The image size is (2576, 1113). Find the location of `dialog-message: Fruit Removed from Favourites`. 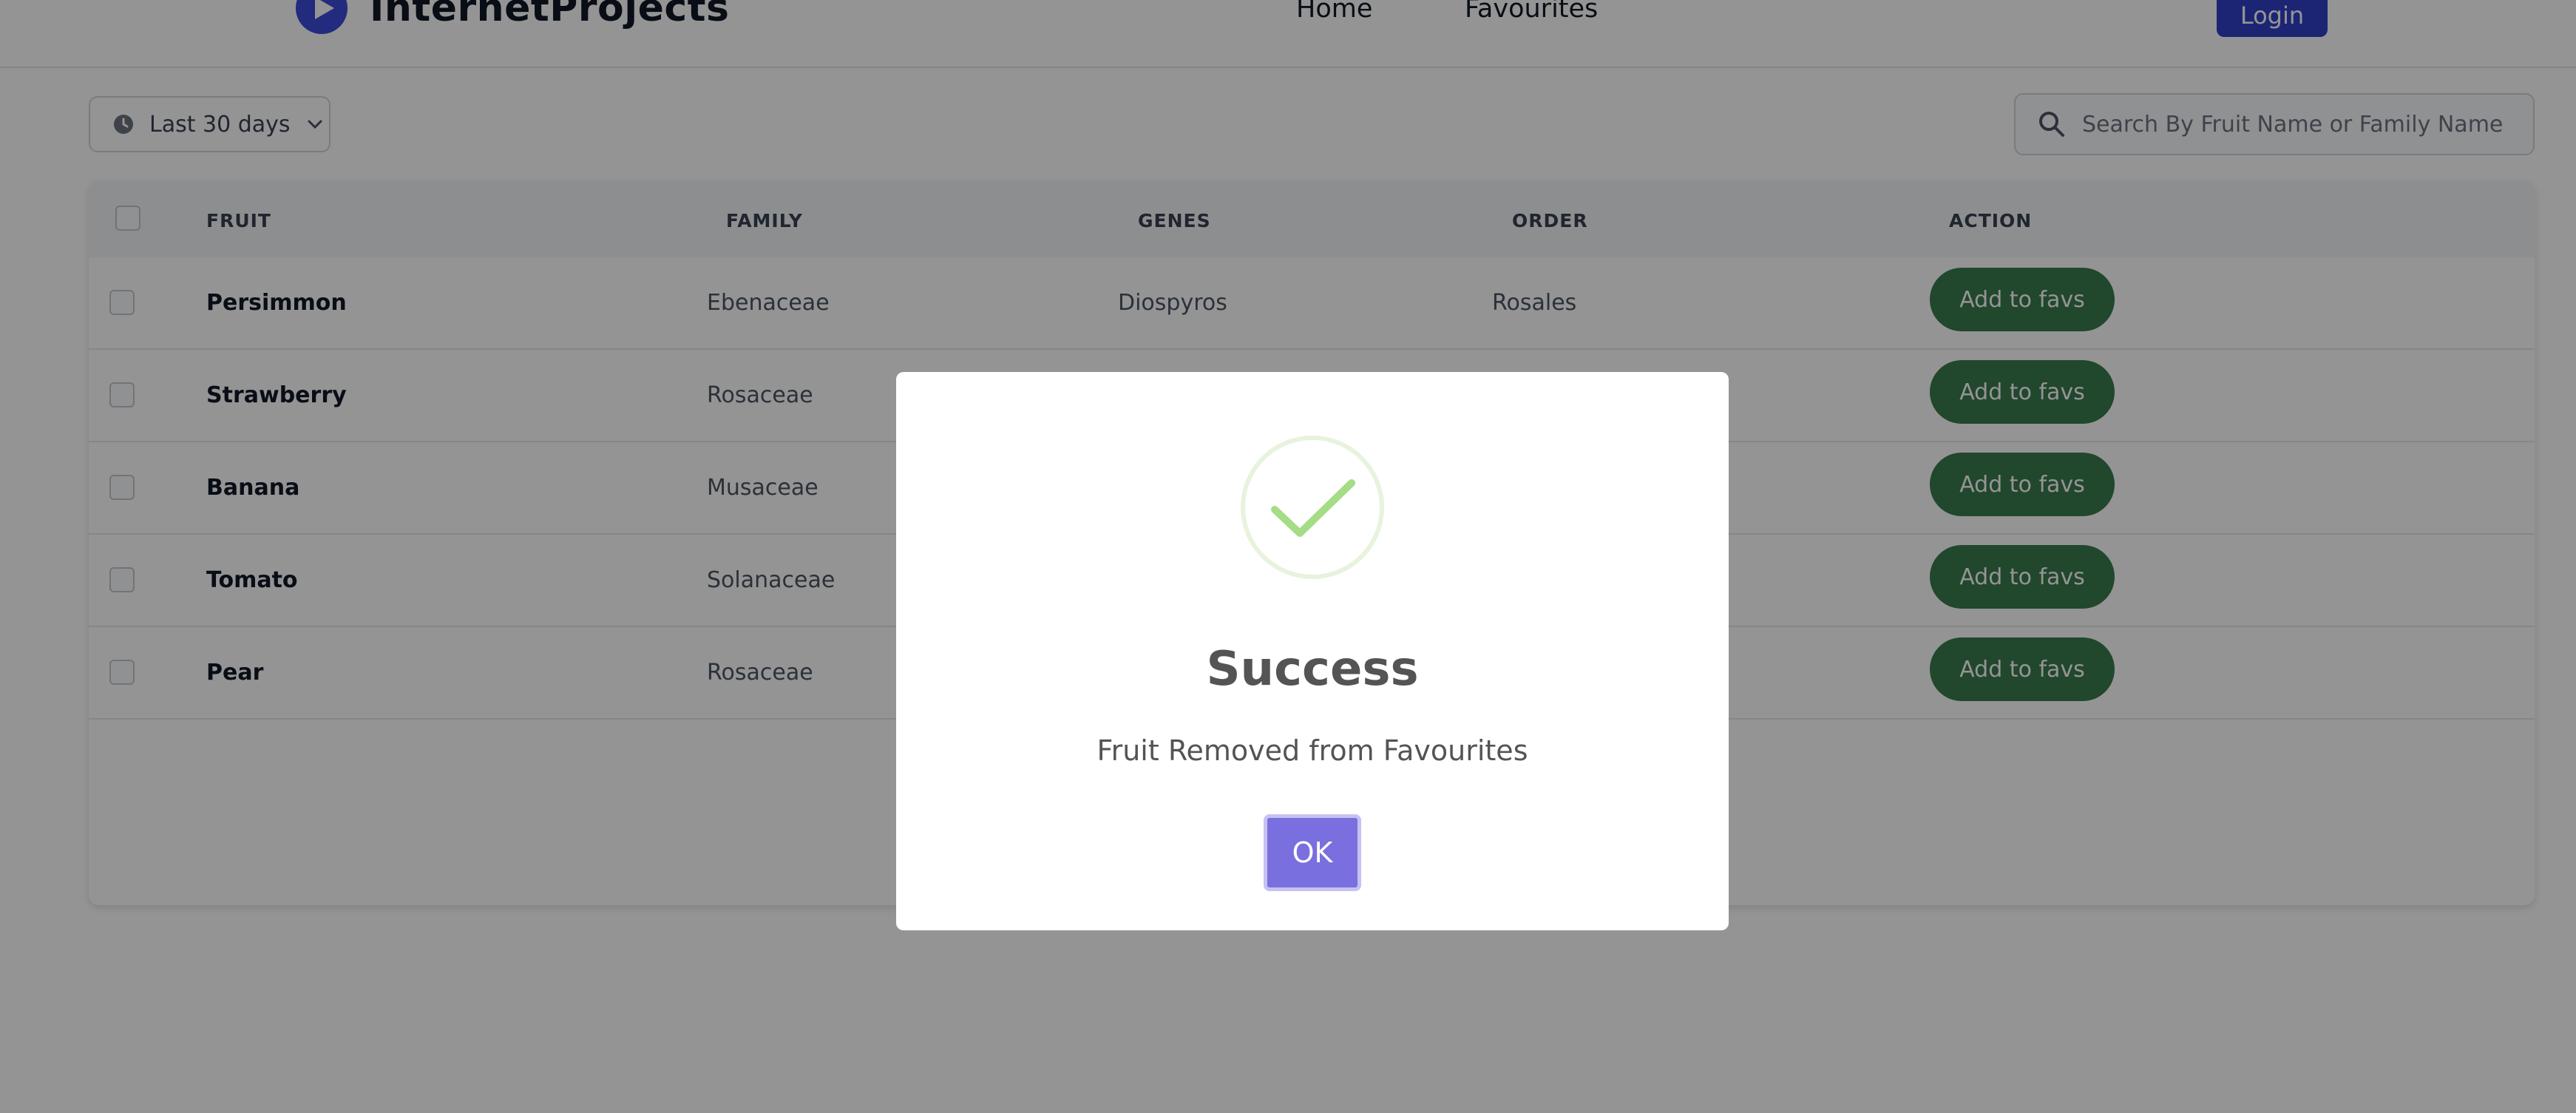

dialog-message: Fruit Removed from Favourites is located at coordinates (1312, 750).